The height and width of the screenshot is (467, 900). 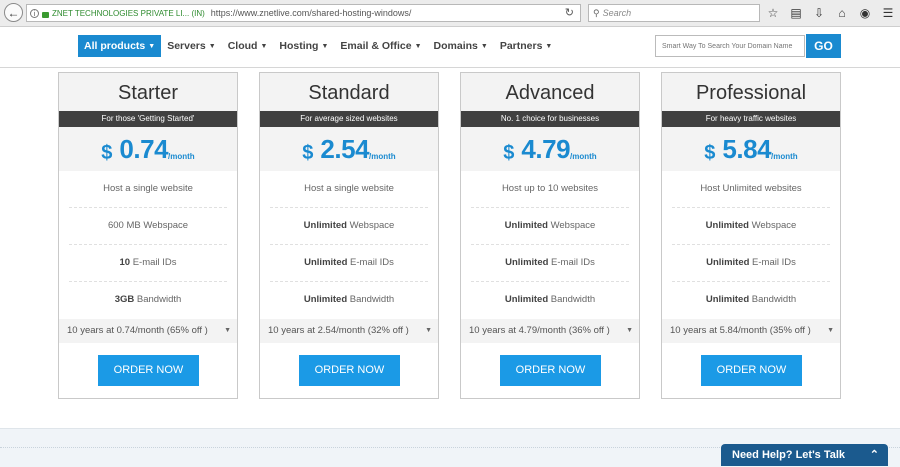 I want to click on nav-item-partners: Partners ▼, so click(x=526, y=46).